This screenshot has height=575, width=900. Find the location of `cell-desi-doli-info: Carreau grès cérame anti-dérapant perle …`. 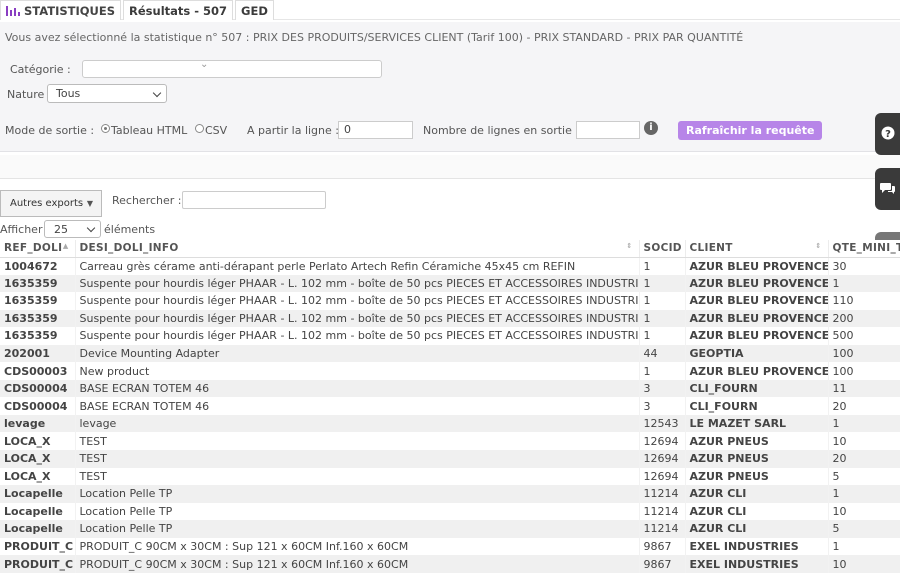

cell-desi-doli-info: Carreau grès cérame anti-dérapant perle … is located at coordinates (357, 266).